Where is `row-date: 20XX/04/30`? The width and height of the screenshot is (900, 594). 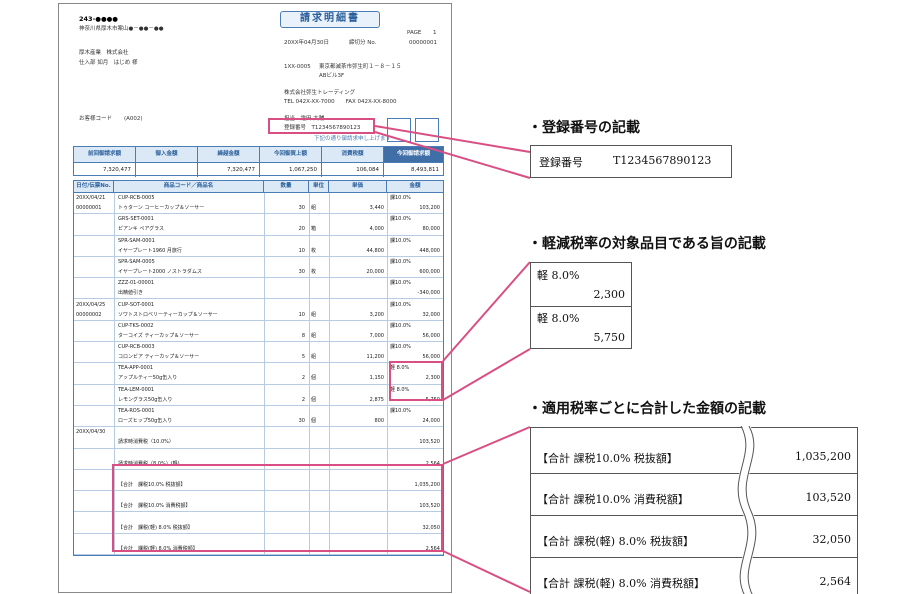 row-date: 20XX/04/30 is located at coordinates (91, 432).